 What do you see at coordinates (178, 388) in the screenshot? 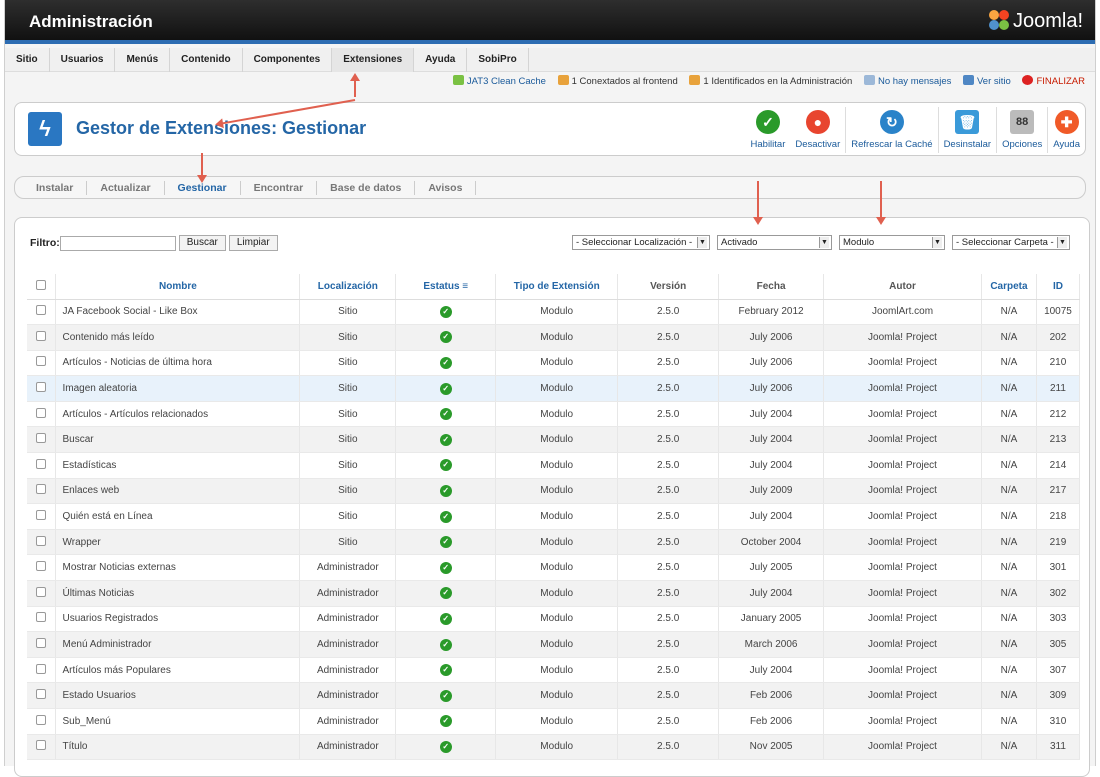
I see `extension-name: Imagen aleatoria` at bounding box center [178, 388].